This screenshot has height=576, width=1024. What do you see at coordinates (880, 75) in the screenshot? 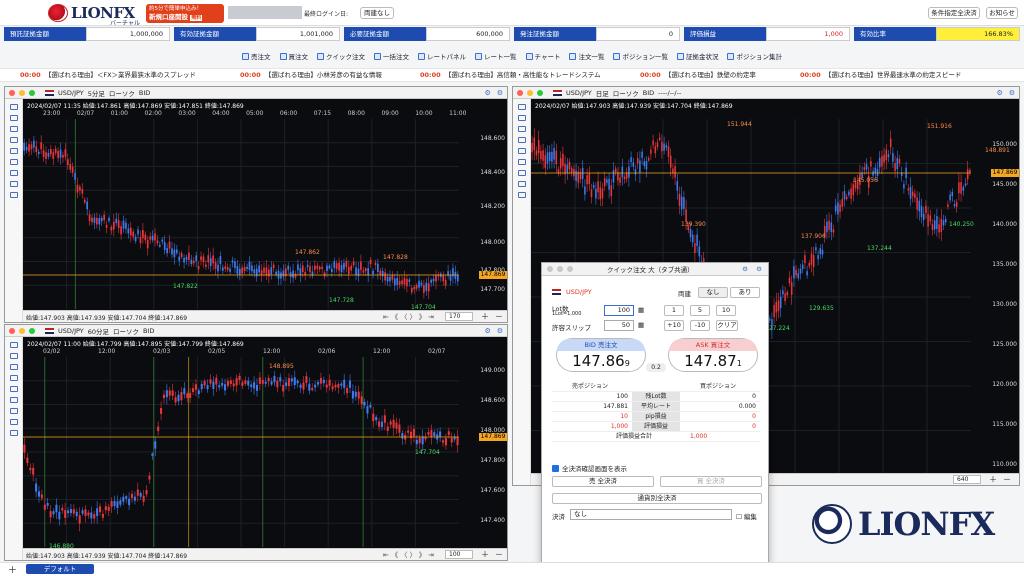
I see `ticker-item: 00:00 【選ばれる理由】世界最速水準の約定スピード` at bounding box center [880, 75].